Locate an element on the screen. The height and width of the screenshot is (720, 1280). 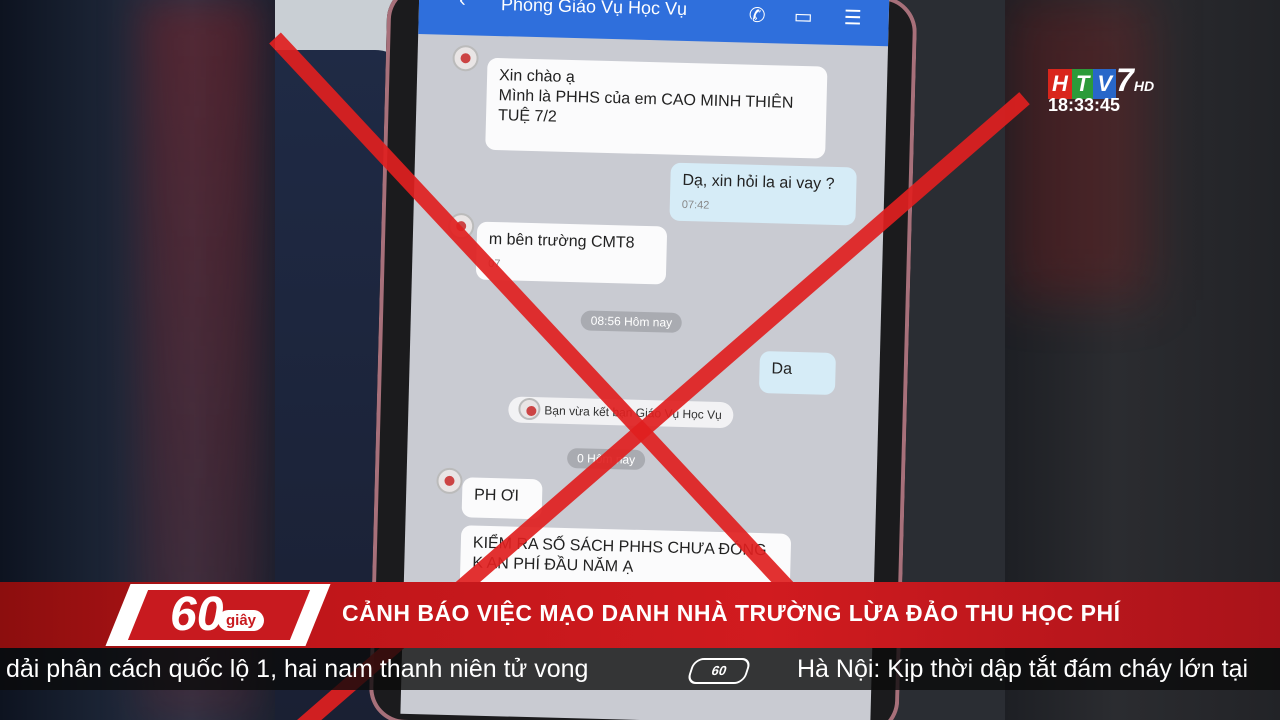
logo-number: 7 is located at coordinates (1125, 80).